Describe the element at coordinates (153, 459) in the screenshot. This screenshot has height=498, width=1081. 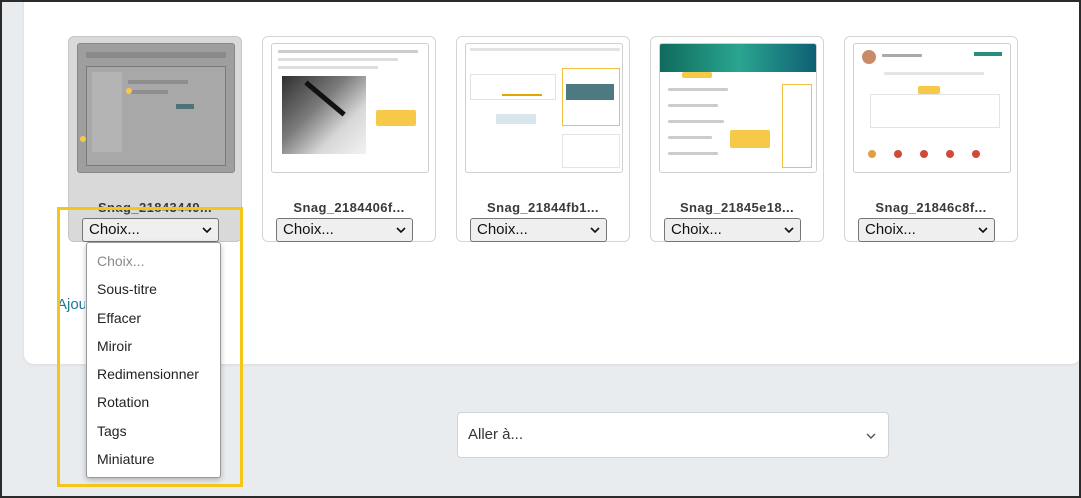
I see `dropdown-option-thumbnail: Miniature` at that location.